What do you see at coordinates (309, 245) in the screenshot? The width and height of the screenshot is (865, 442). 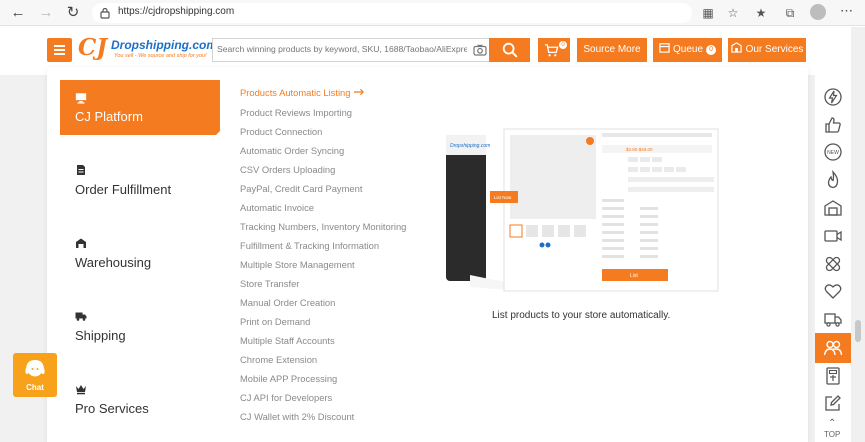 I see `feature-link: Fulfillment & Tracking Information` at bounding box center [309, 245].